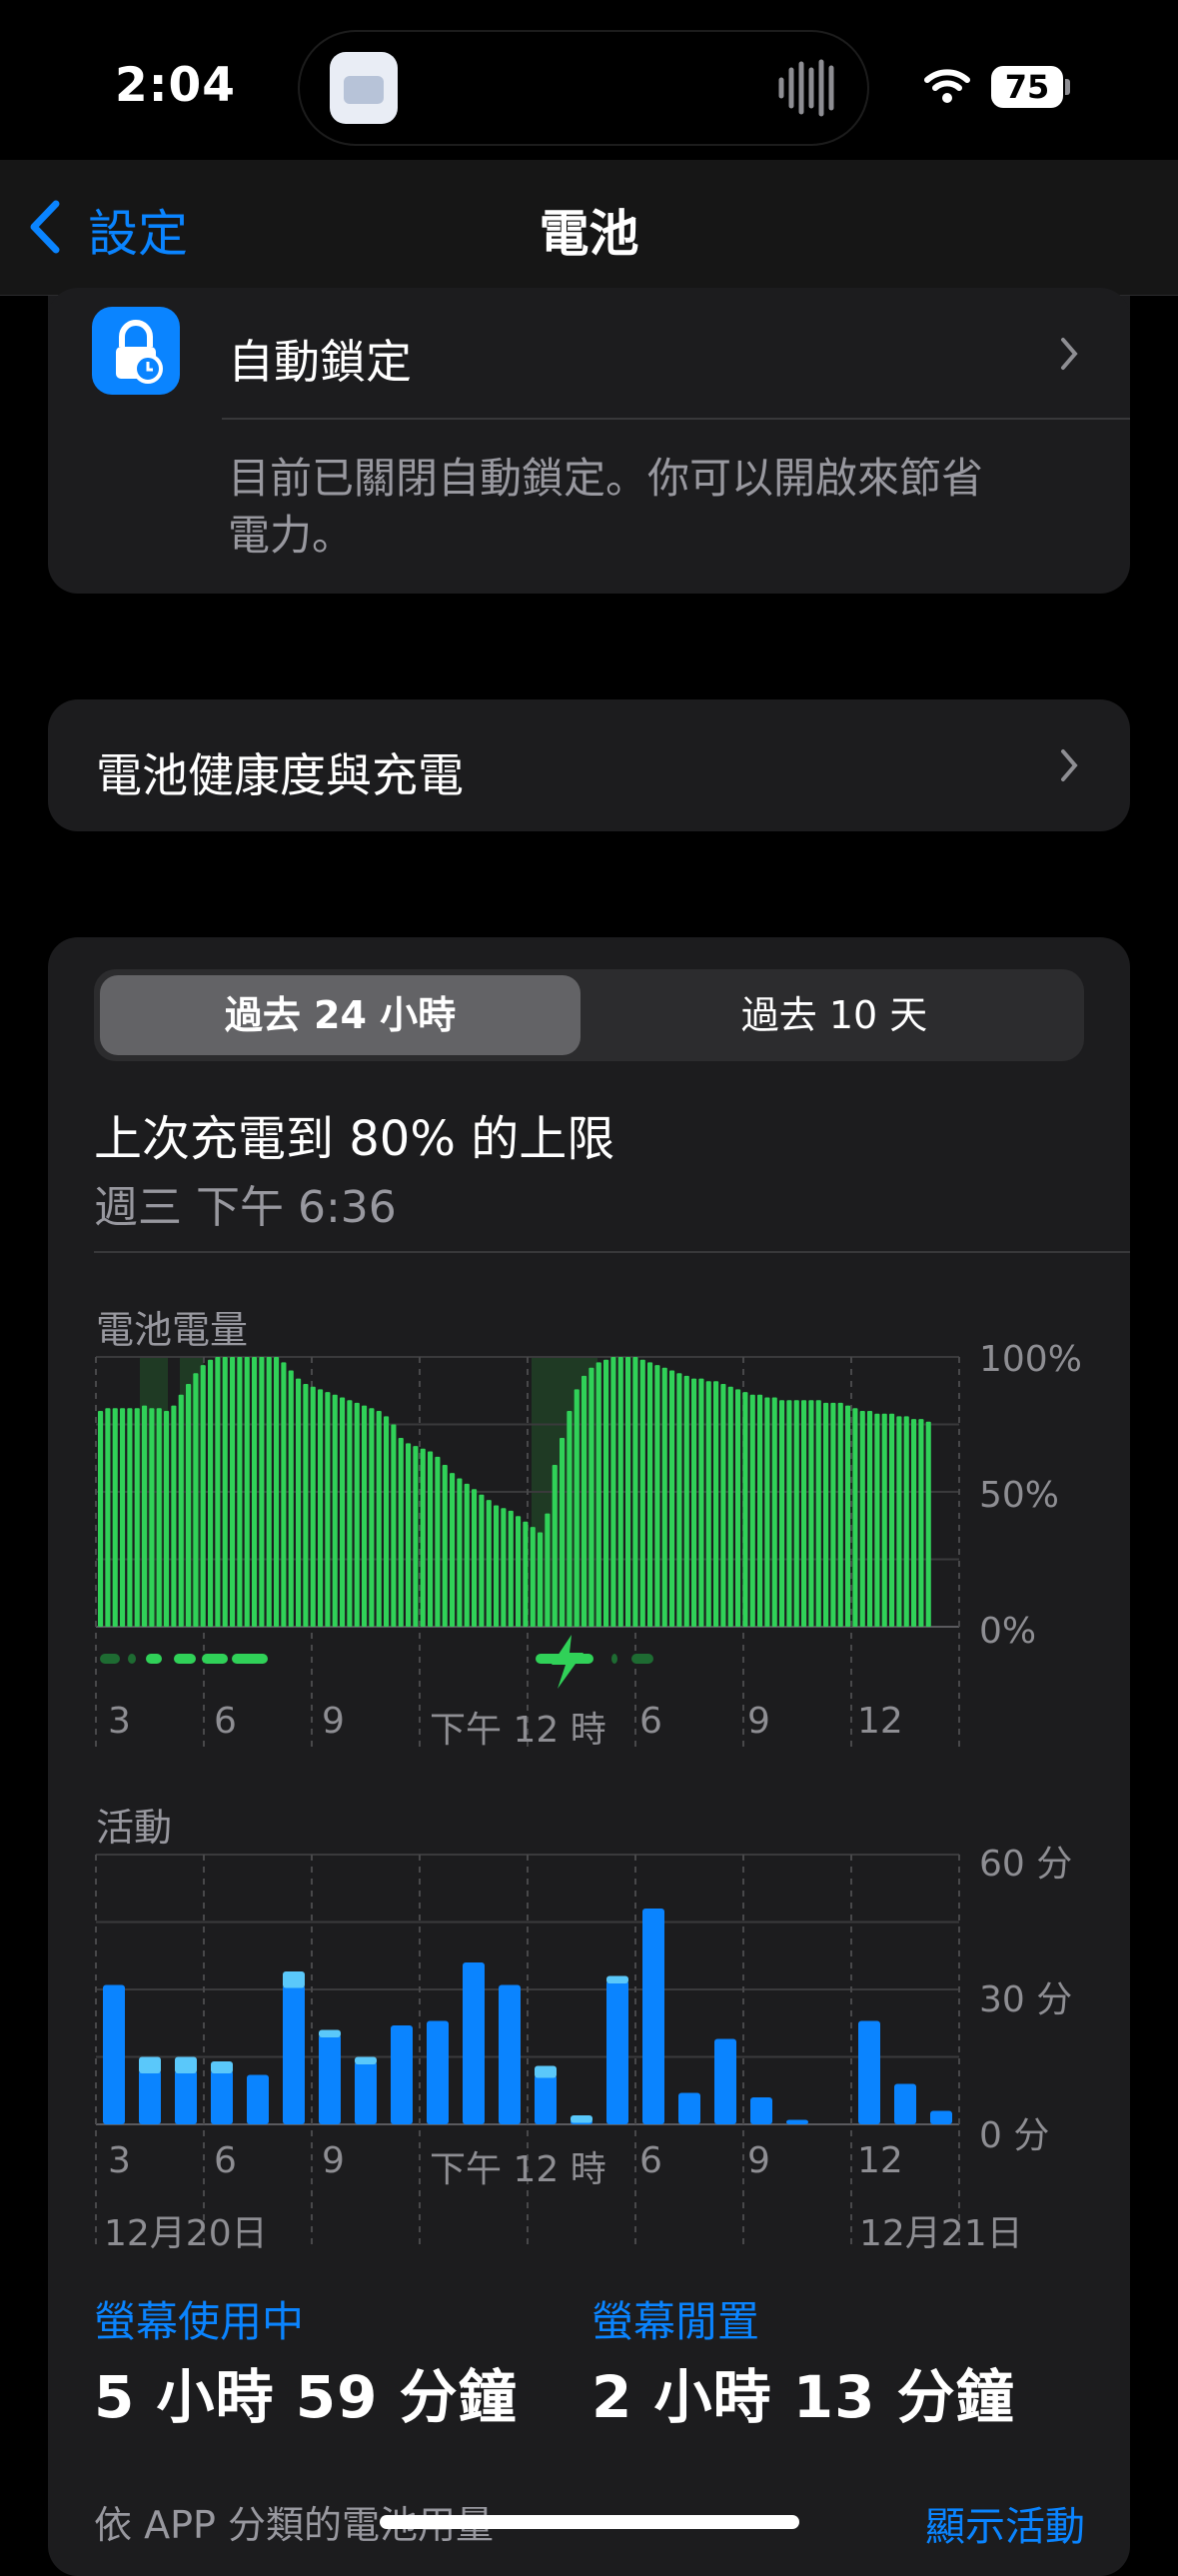 This screenshot has height=2576, width=1178. Describe the element at coordinates (364, 88) in the screenshot. I see `live-activity-app-icon` at that location.